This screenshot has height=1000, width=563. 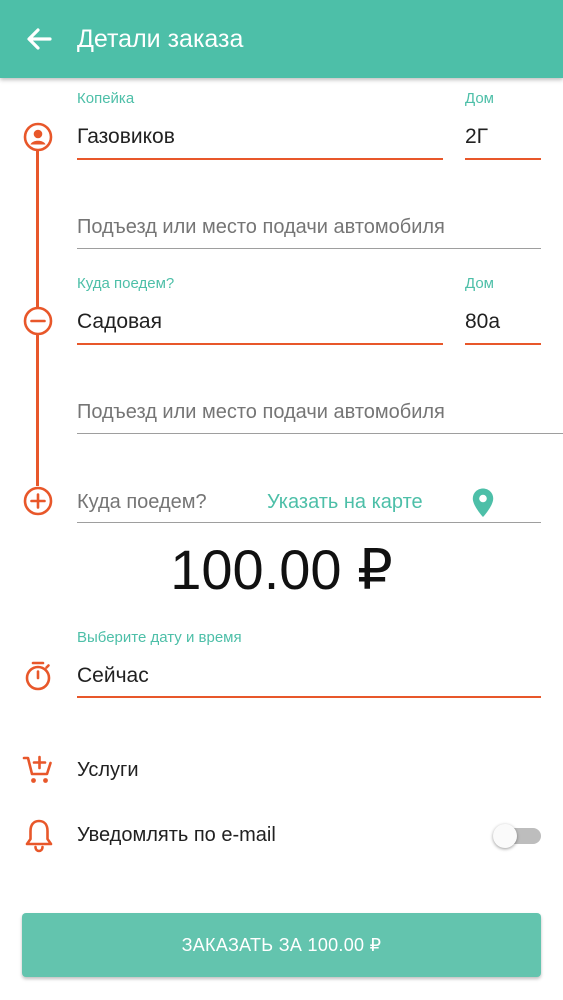 I want to click on stop-house-input: 80а, so click(x=482, y=322).